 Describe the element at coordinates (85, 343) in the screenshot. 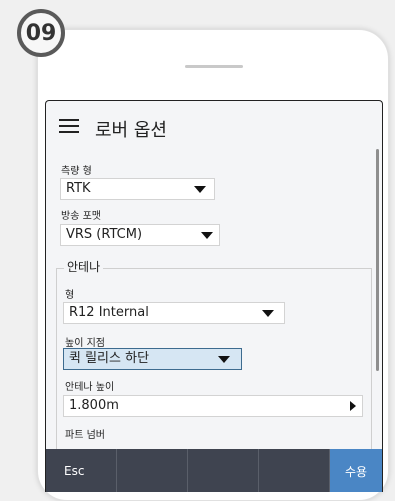

I see `measured-to-label: 높이 지점` at that location.